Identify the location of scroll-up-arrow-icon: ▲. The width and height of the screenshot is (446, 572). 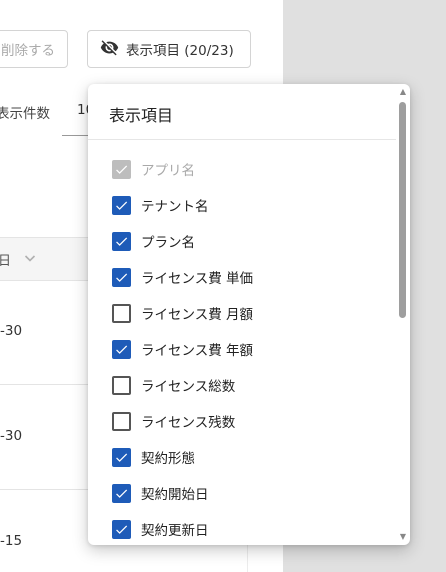
(403, 92).